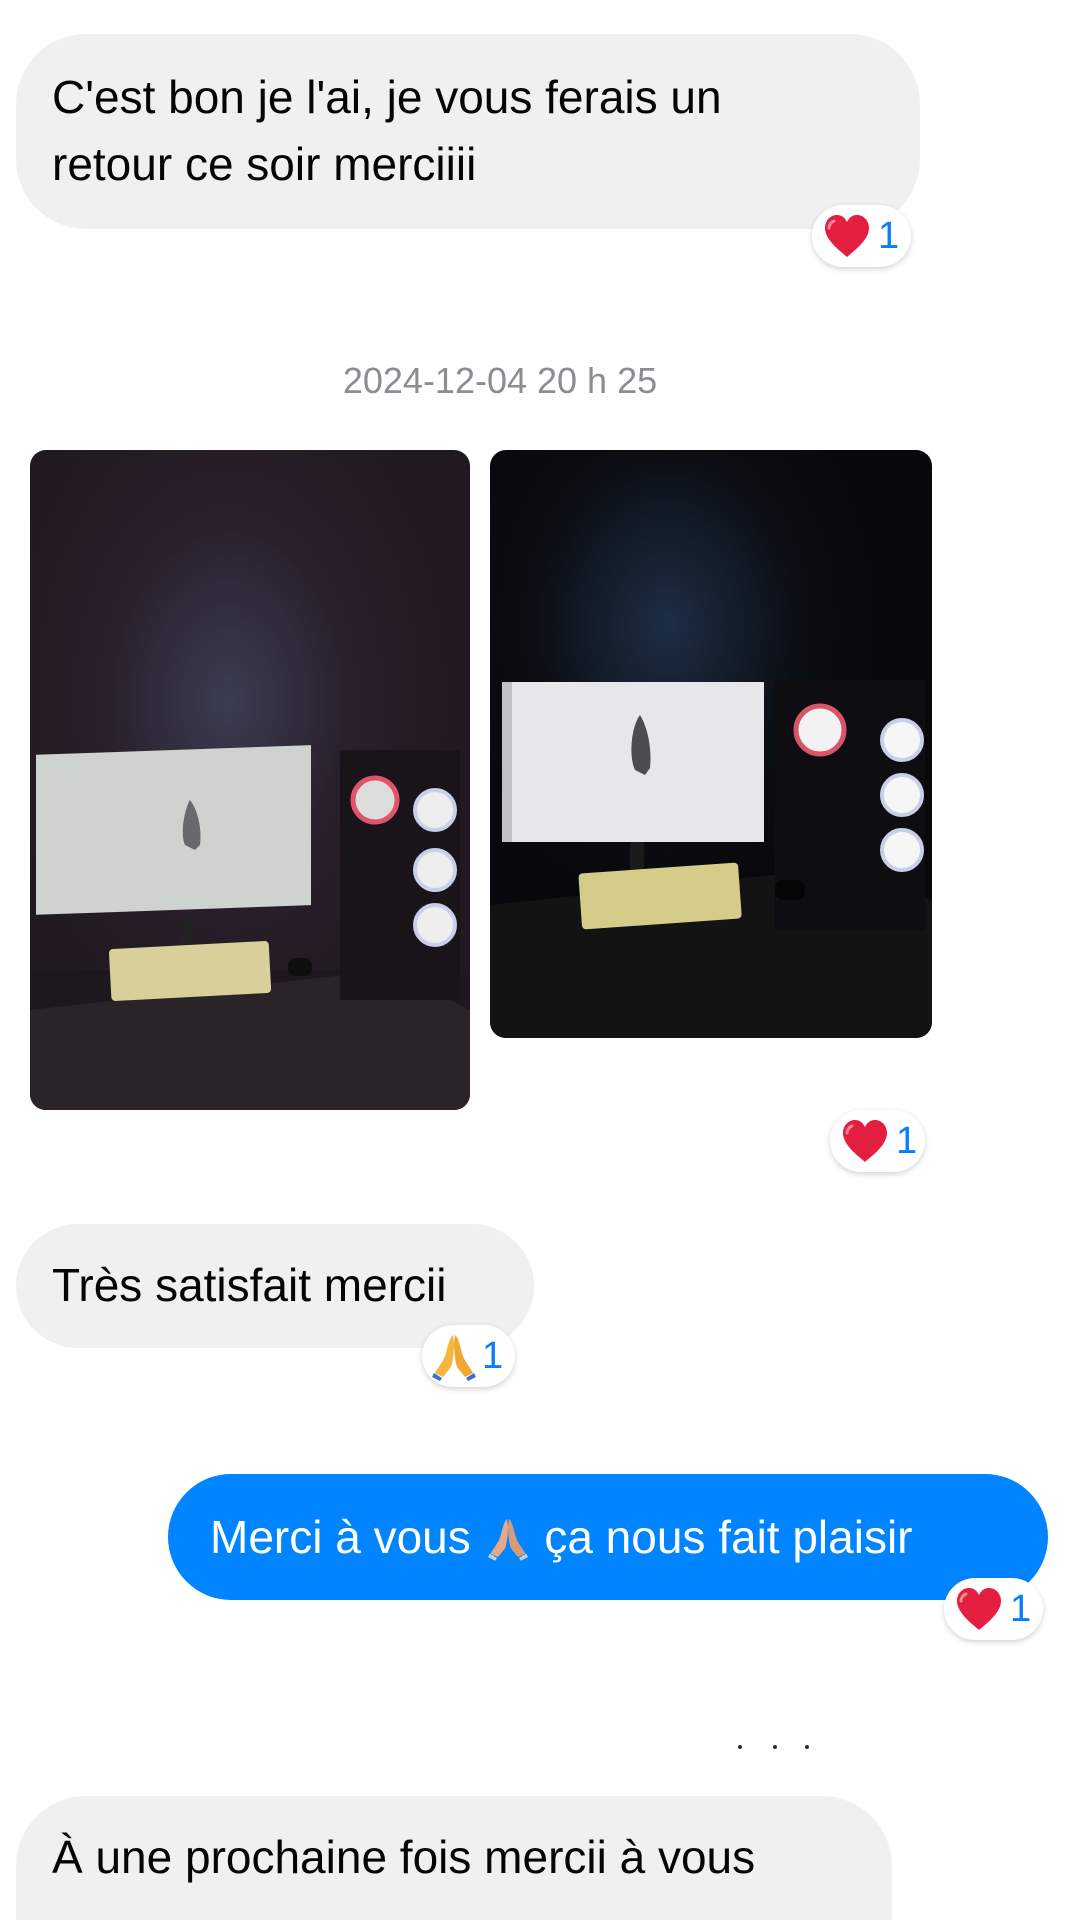 The width and height of the screenshot is (1080, 1920). Describe the element at coordinates (404, 1857) in the screenshot. I see `message-text: À une prochaine fois mercii à vous` at that location.